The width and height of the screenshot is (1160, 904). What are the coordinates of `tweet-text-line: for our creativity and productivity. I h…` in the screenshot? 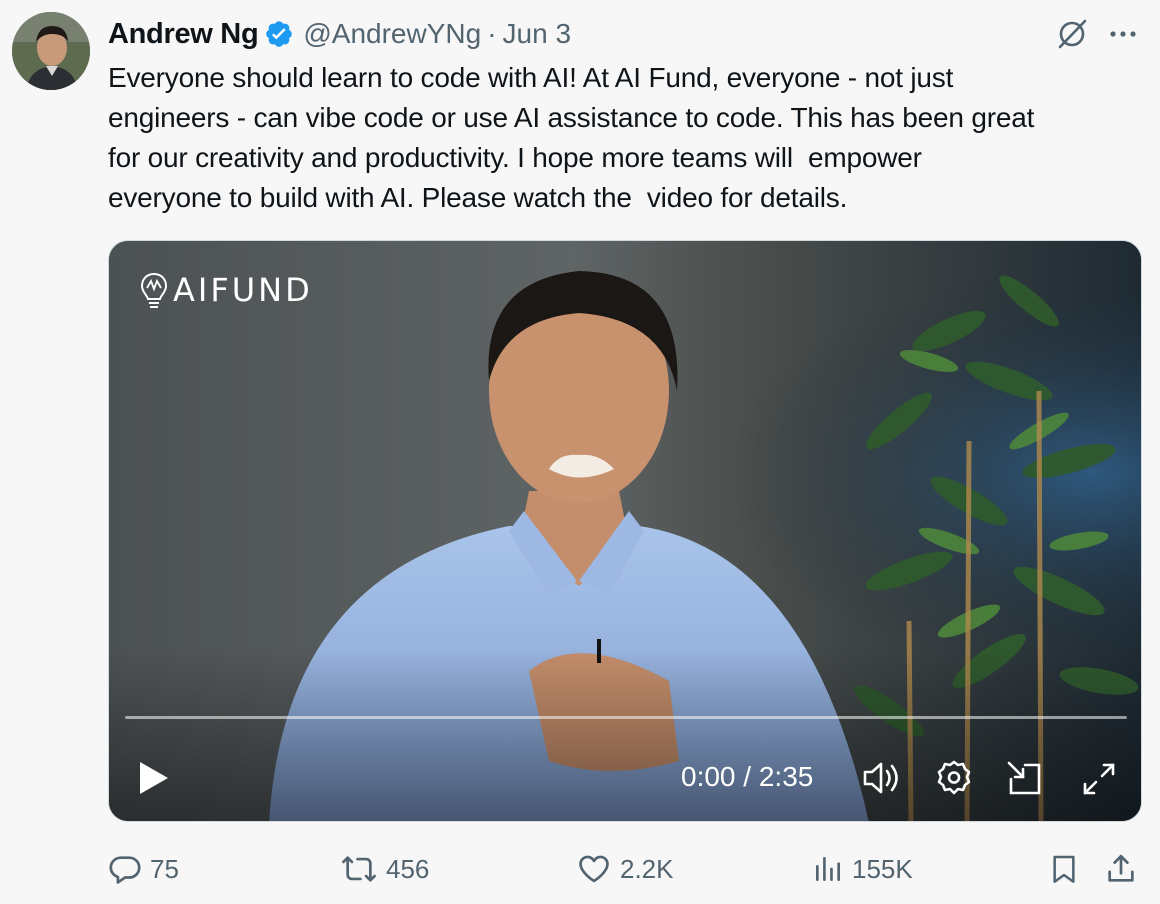 It's located at (515, 157).